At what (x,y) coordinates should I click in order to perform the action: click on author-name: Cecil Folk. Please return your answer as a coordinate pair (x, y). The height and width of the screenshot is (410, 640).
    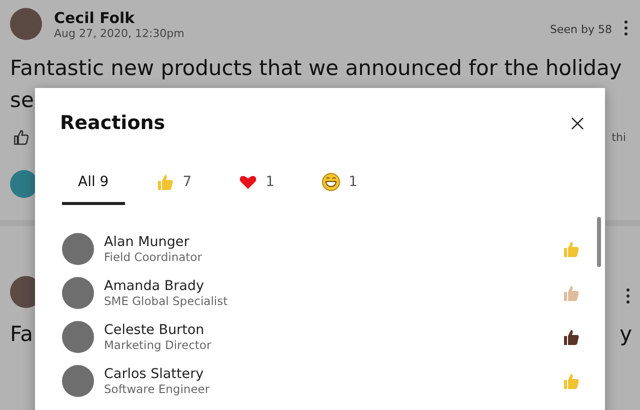
    Looking at the image, I should click on (95, 17).